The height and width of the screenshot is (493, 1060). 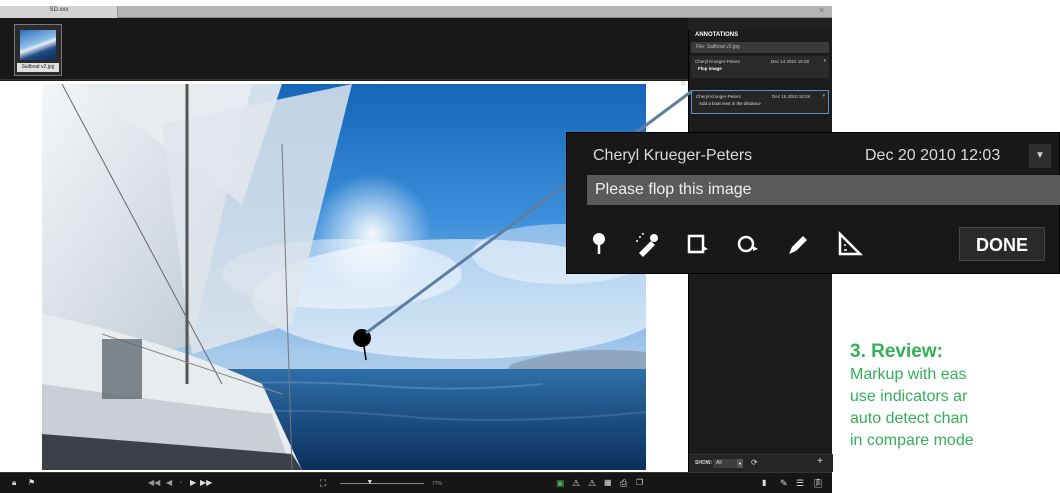 I want to click on document-tab-title: SD.xxx, so click(x=59, y=10).